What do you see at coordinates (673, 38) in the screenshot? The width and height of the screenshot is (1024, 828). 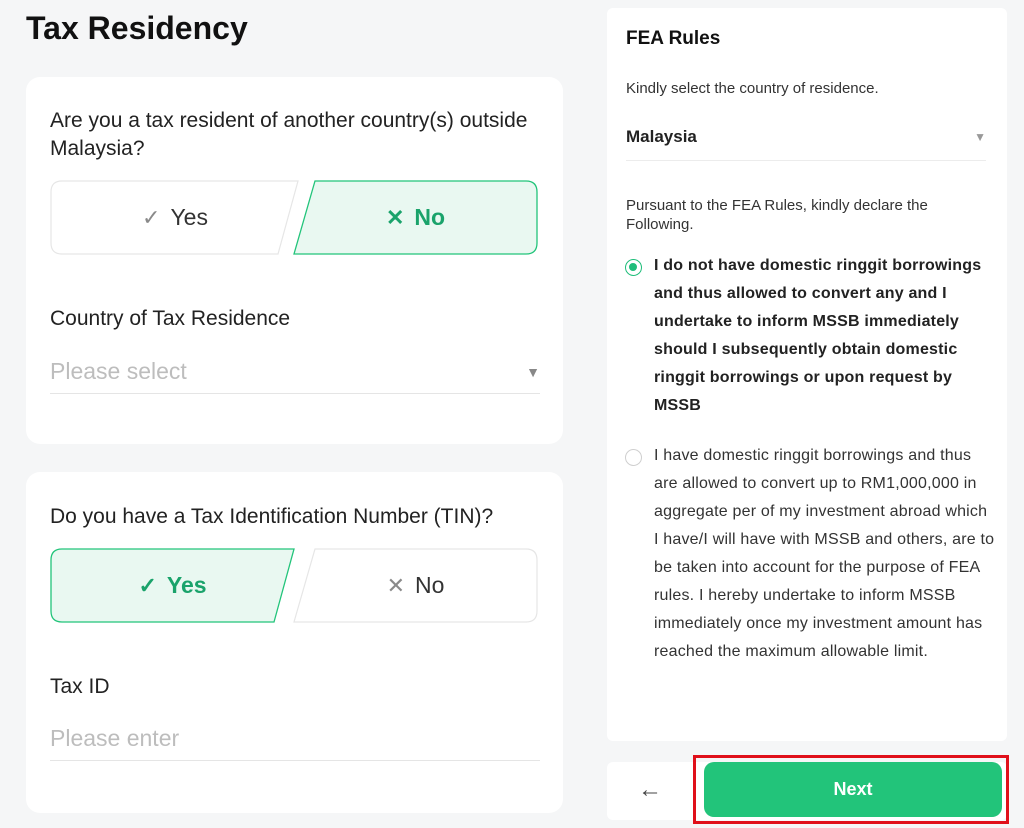 I see `fea-title: FEA Rules` at bounding box center [673, 38].